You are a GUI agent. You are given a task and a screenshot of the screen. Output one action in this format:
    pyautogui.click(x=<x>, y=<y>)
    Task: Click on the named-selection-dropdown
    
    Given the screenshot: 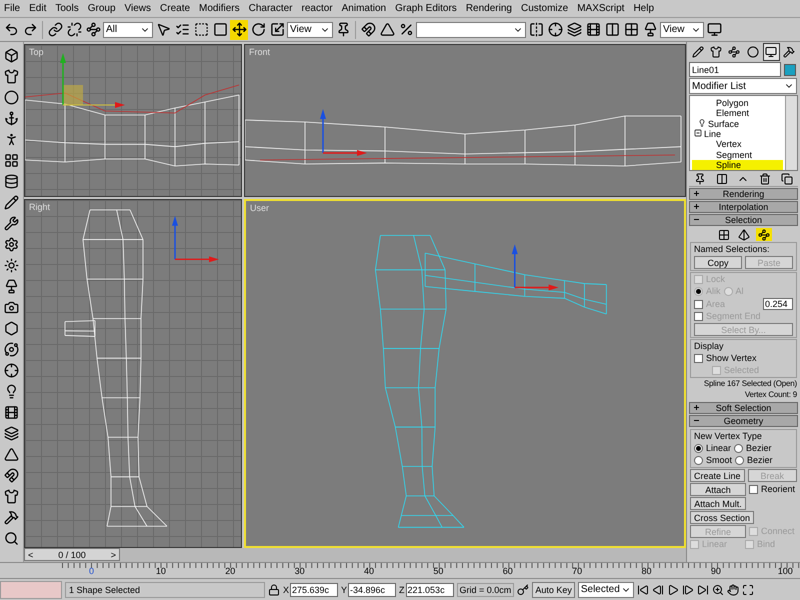 What is the action you would take?
    pyautogui.click(x=471, y=30)
    